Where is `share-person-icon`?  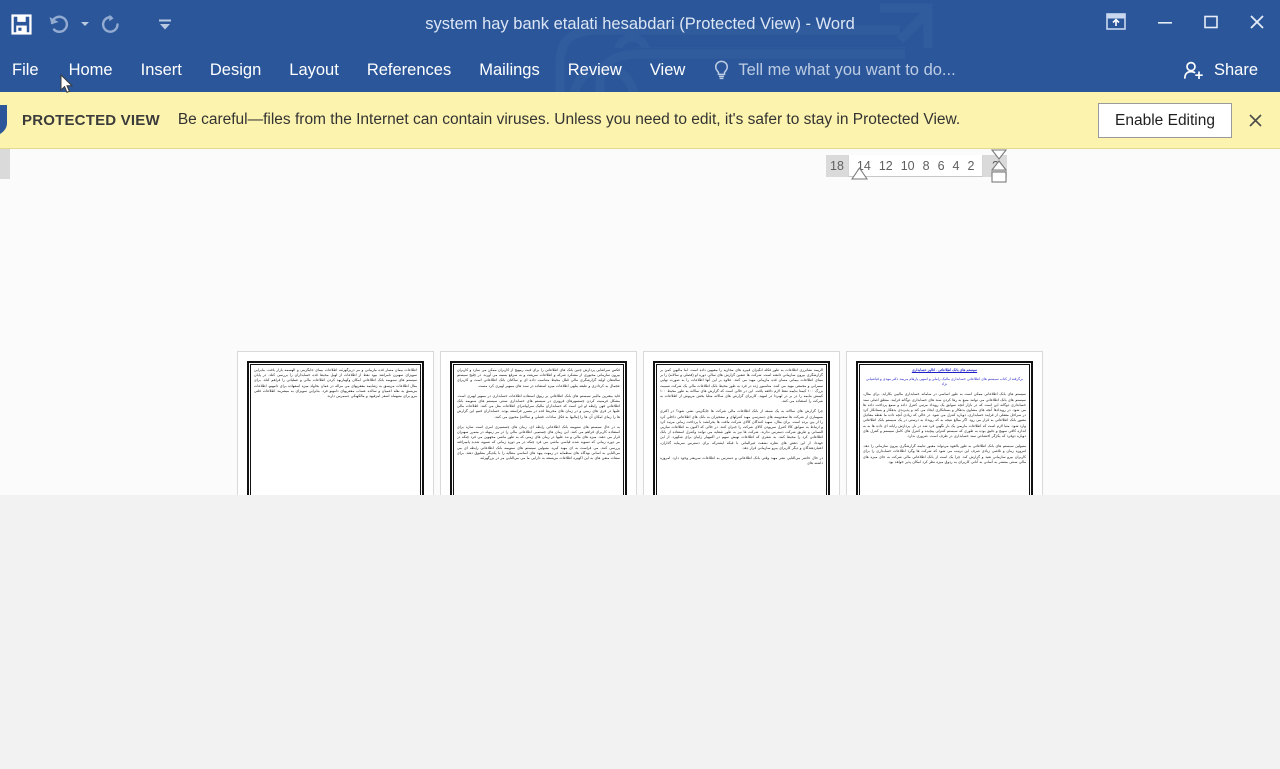 share-person-icon is located at coordinates (1194, 70).